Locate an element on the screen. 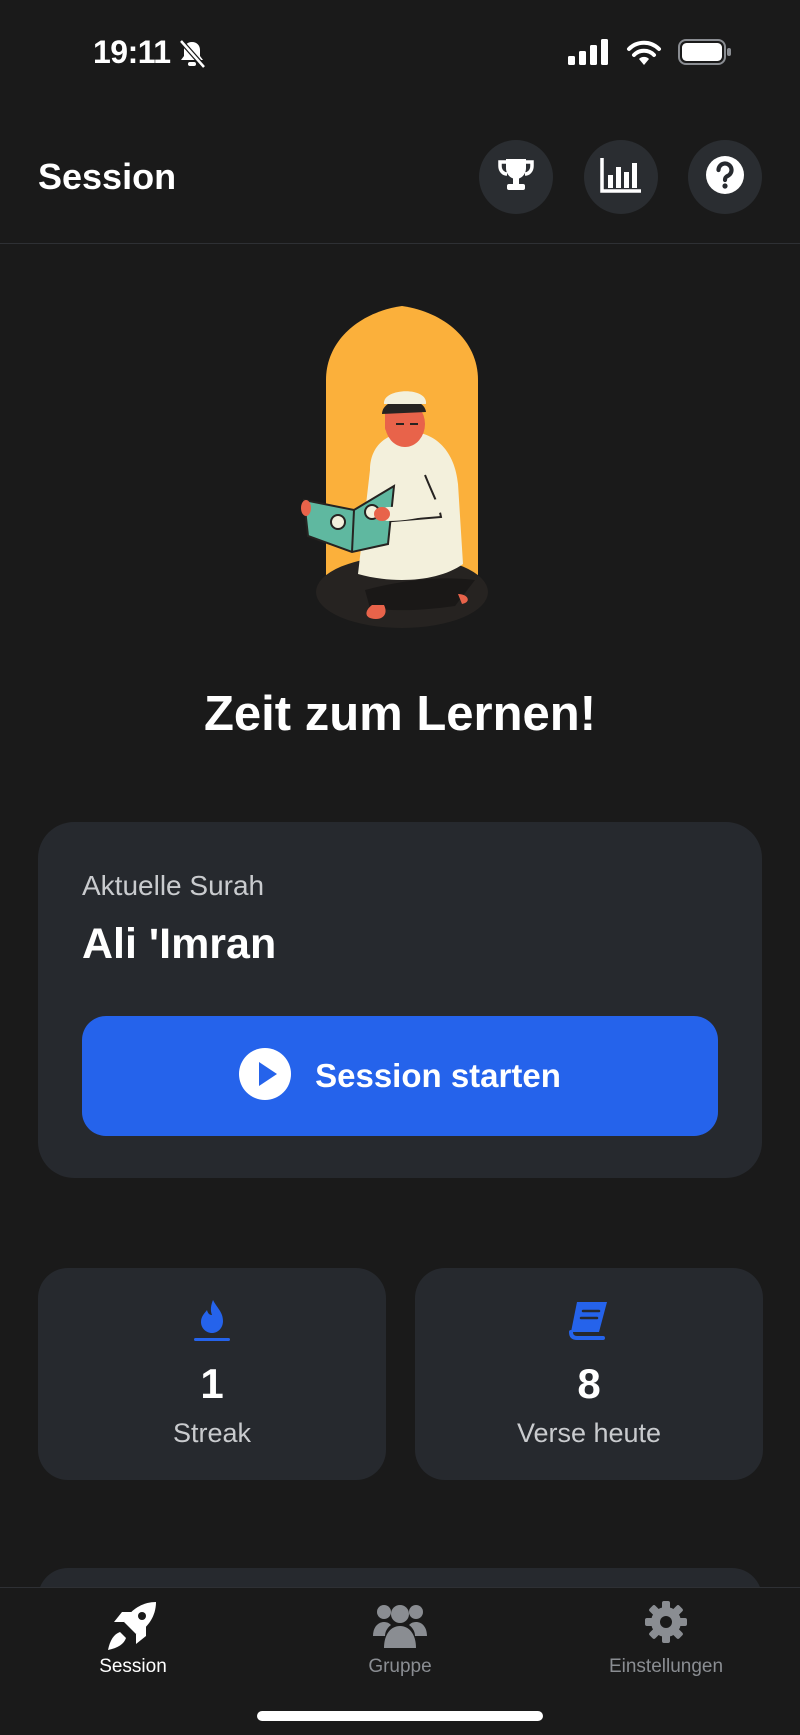 This screenshot has height=1735, width=800. flame-icon is located at coordinates (212, 1322).